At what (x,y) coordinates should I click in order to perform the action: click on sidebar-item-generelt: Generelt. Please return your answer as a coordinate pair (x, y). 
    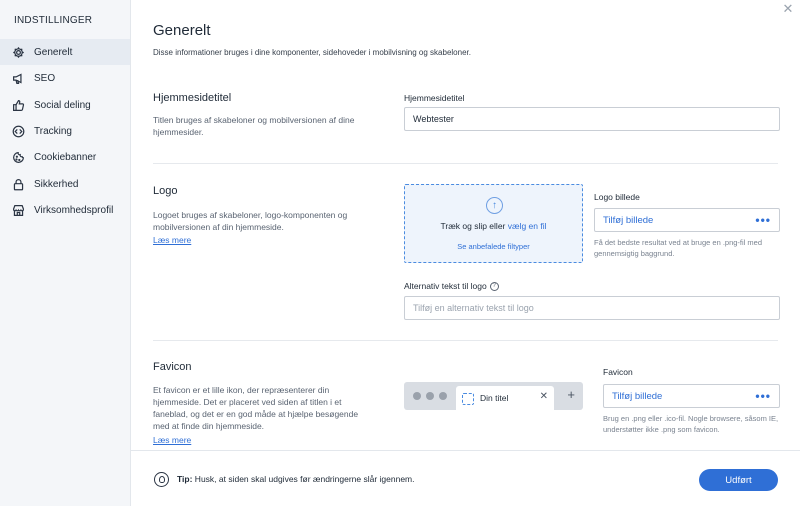
    Looking at the image, I should click on (65, 52).